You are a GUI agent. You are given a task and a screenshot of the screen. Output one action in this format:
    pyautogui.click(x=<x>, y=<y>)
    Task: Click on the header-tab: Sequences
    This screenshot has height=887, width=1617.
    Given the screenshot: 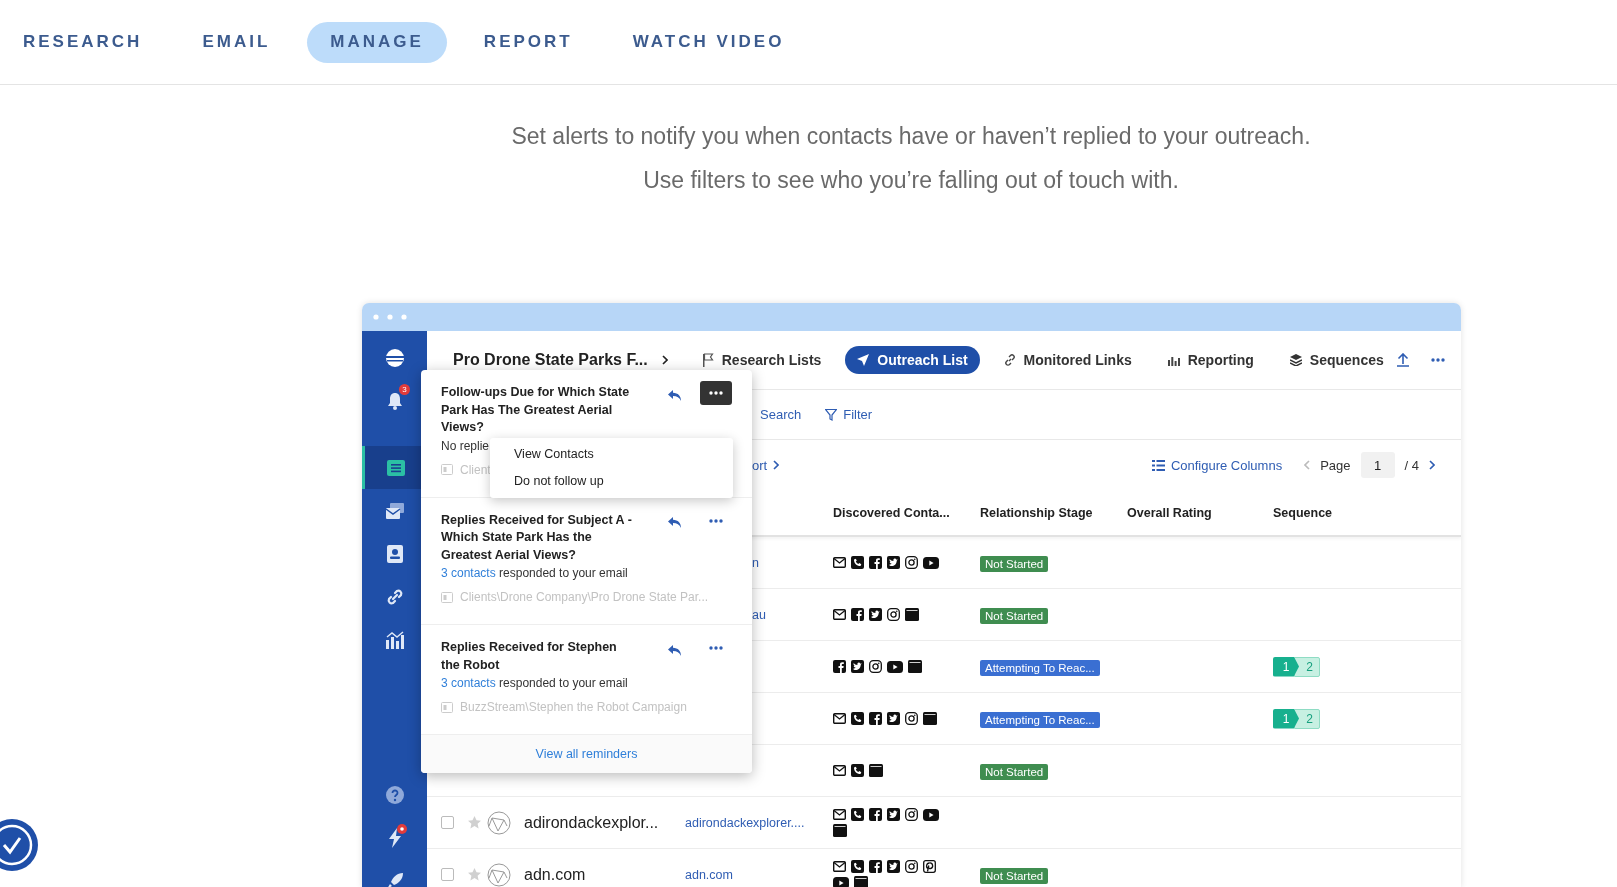 What is the action you would take?
    pyautogui.click(x=1336, y=360)
    